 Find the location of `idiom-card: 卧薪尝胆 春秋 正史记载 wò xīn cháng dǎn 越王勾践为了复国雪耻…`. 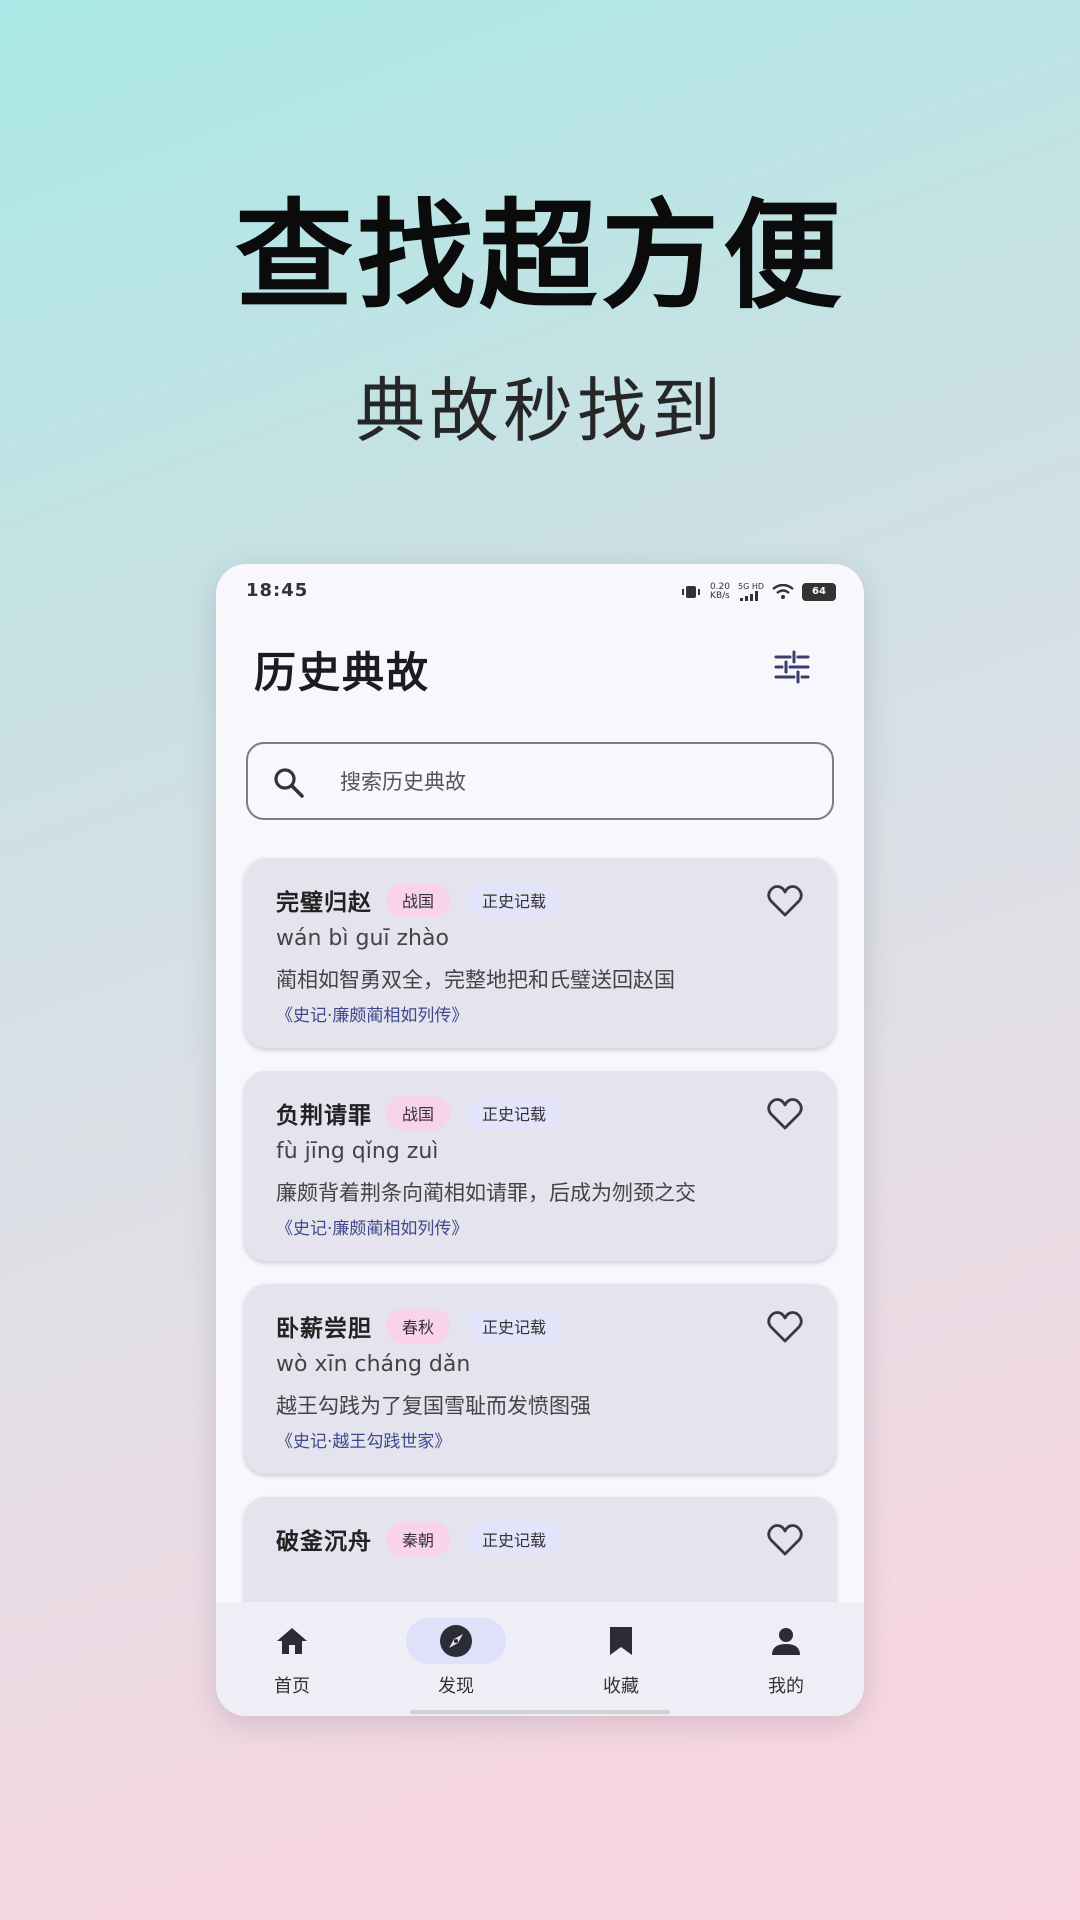

idiom-card: 卧薪尝胆 春秋 正史记载 wò xīn cháng dǎn 越王勾践为了复国雪耻… is located at coordinates (540, 1379).